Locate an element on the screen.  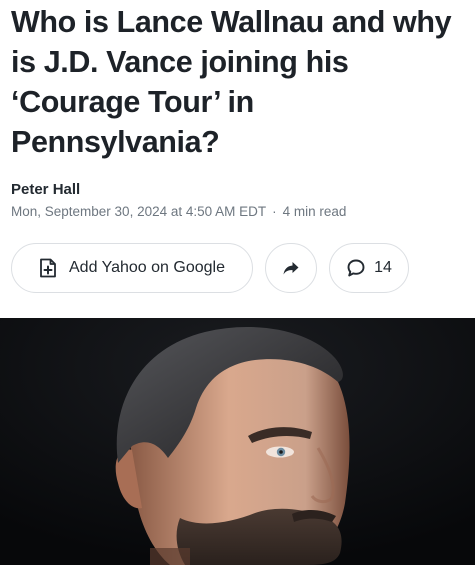
add-yahoo-on-google-label: Add Yahoo on Google is located at coordinates (147, 267).